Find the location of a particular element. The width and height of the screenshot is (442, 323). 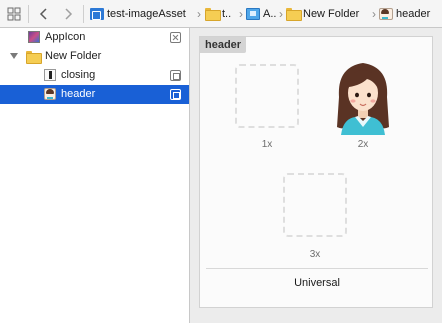

back-button is located at coordinates (44, 14).